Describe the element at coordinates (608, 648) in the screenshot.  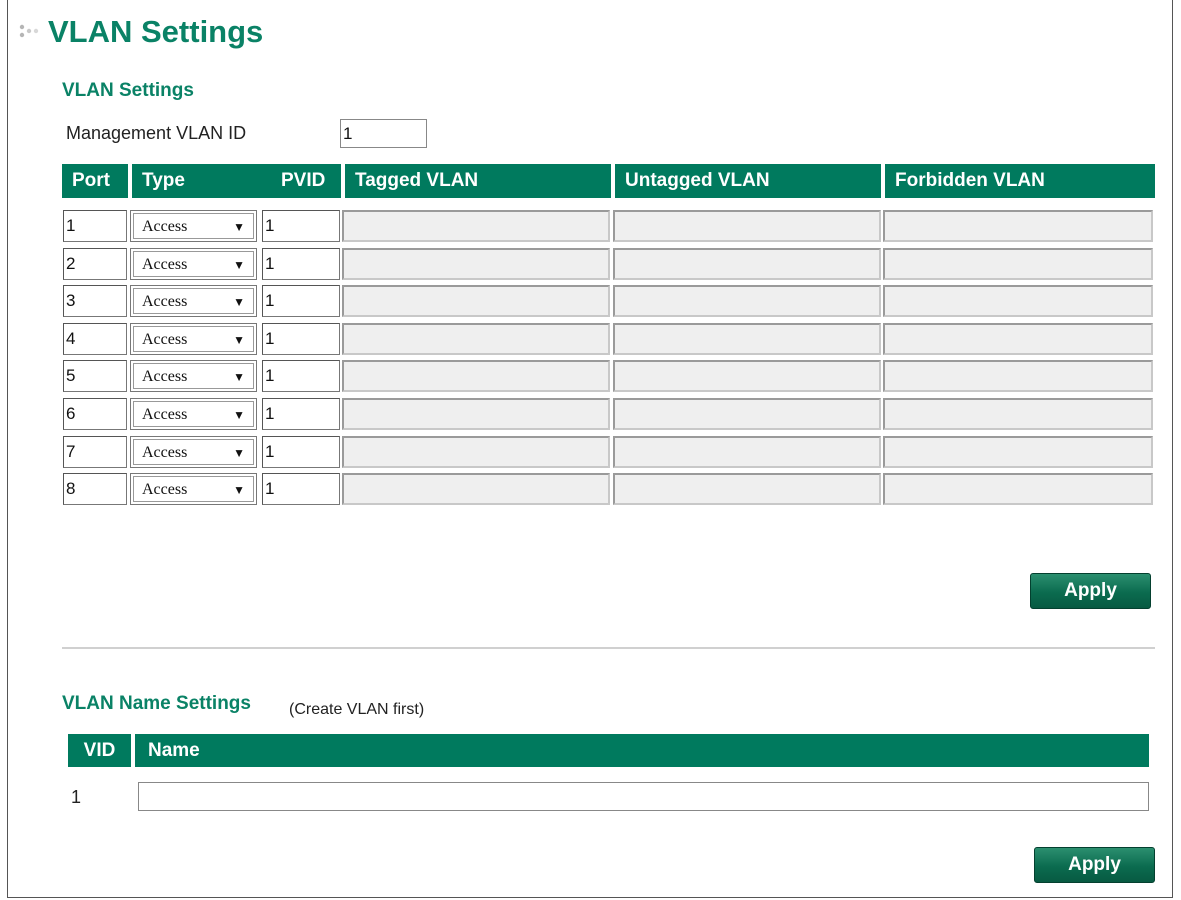
I see `section-divider` at that location.